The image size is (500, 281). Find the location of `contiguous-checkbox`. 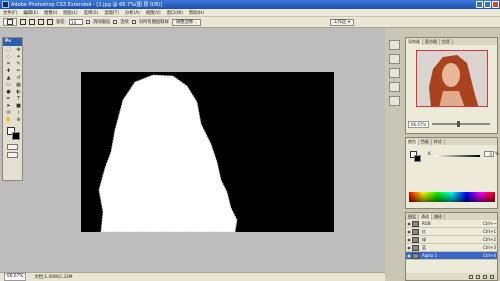

contiguous-checkbox is located at coordinates (115, 22).